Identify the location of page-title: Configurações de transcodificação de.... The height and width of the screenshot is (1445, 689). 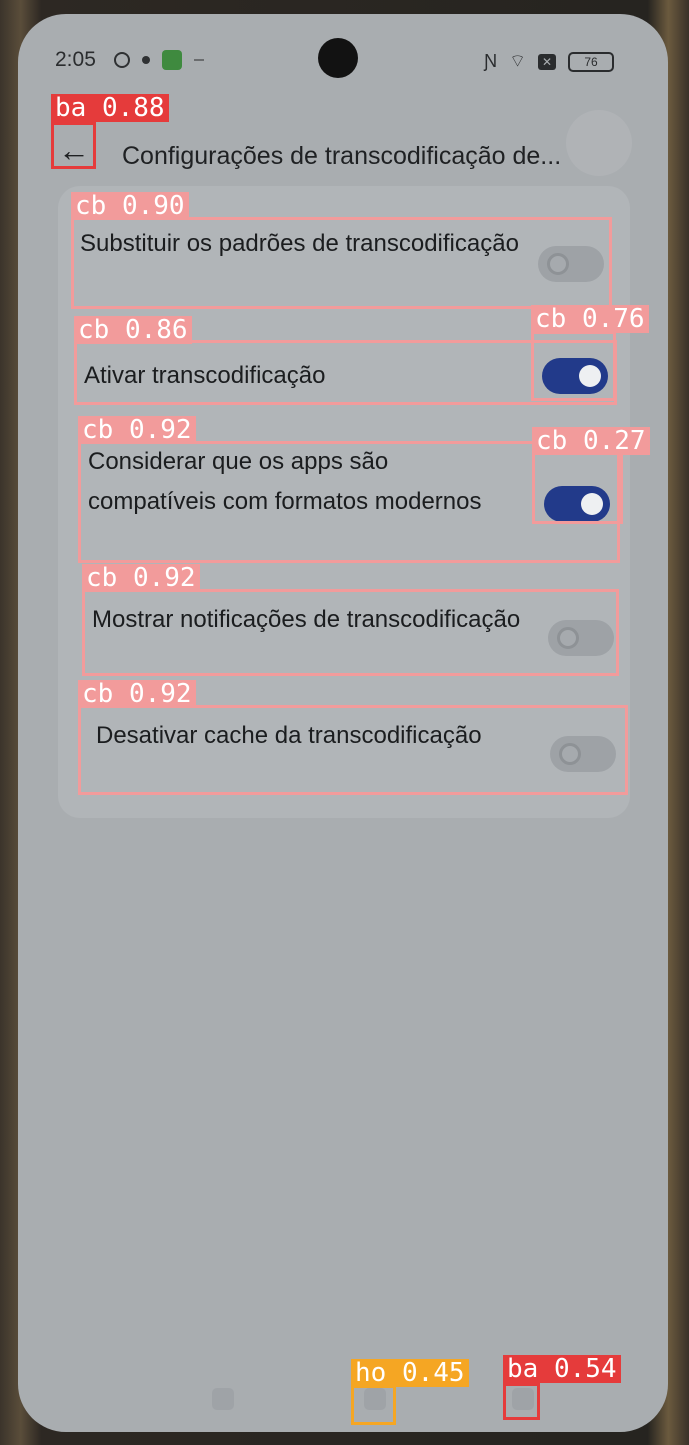
(342, 156).